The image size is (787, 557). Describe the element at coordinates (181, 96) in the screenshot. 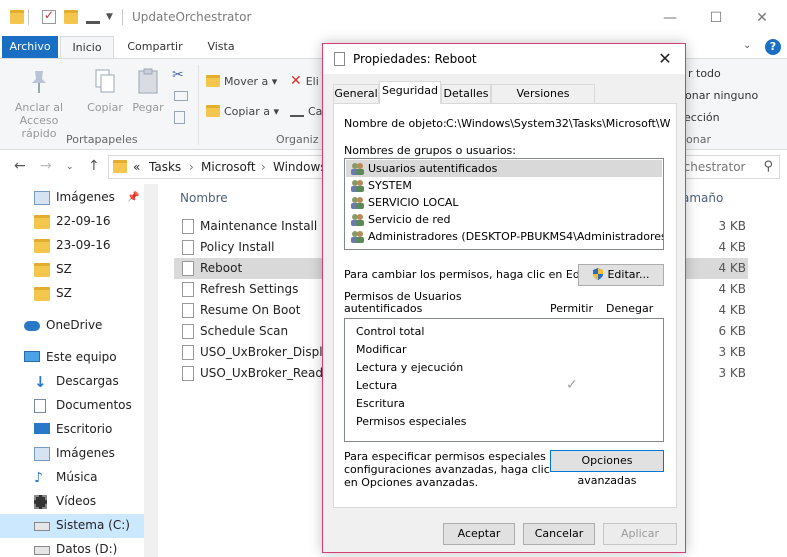

I see `copy-path-icon` at that location.